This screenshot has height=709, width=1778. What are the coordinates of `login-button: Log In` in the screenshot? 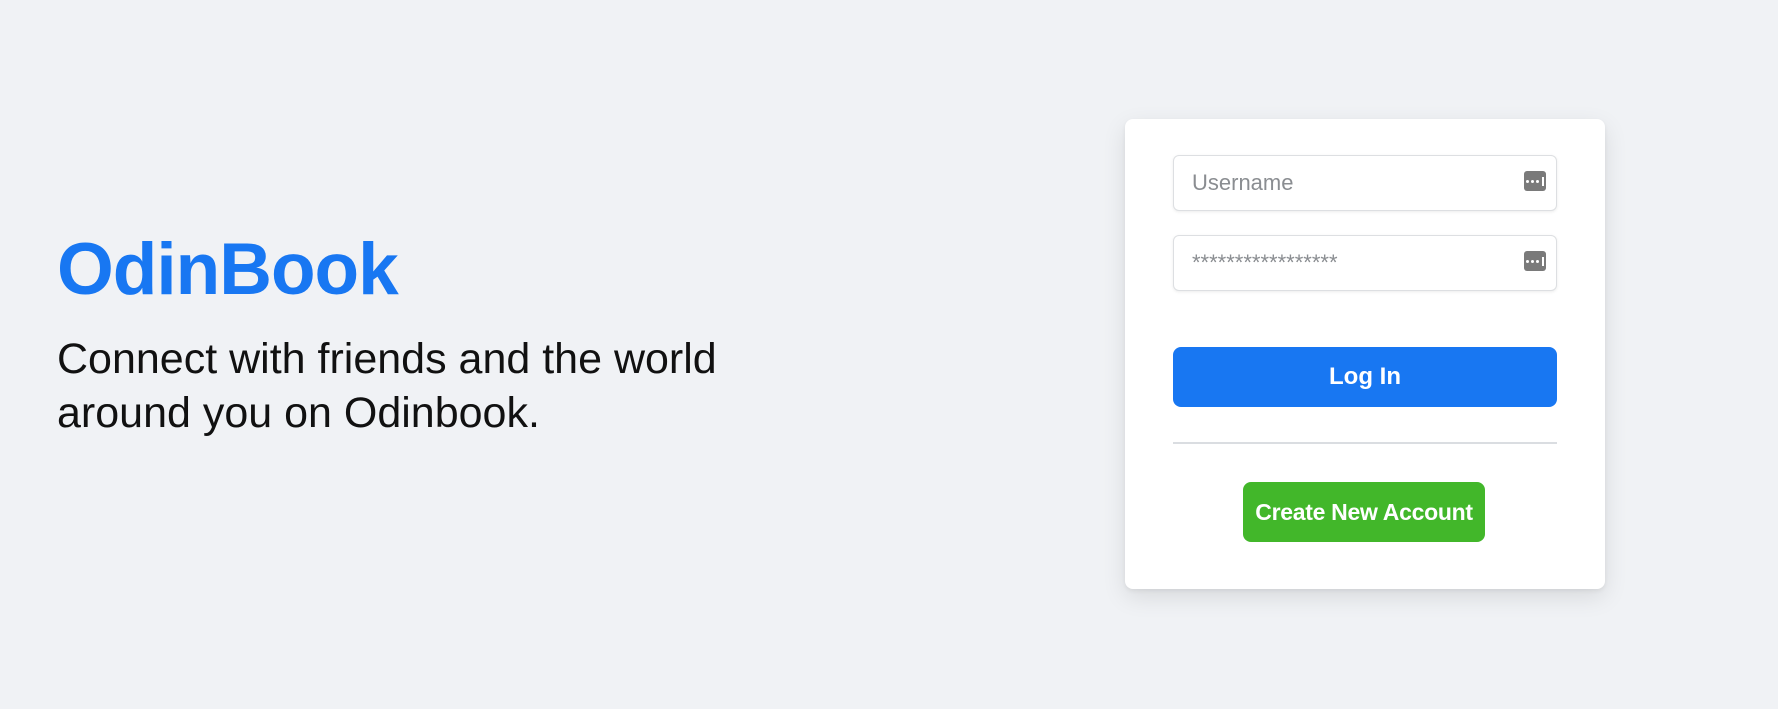 It's located at (1365, 377).